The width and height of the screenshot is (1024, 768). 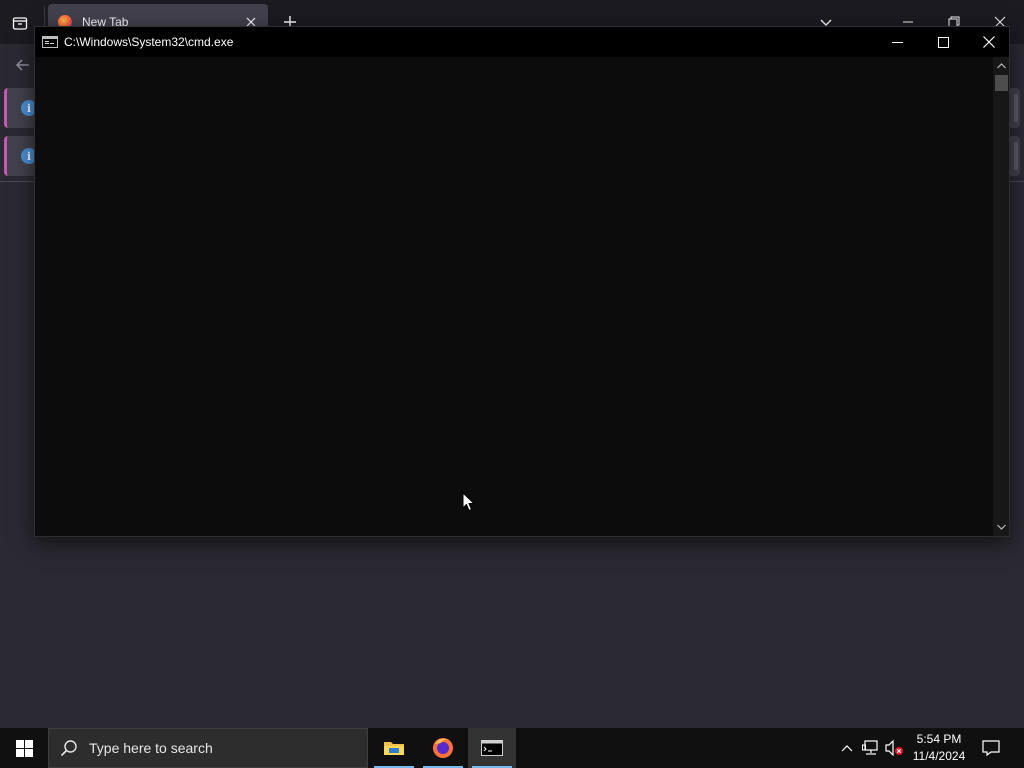 I want to click on volume-muted-icon, so click(x=895, y=748).